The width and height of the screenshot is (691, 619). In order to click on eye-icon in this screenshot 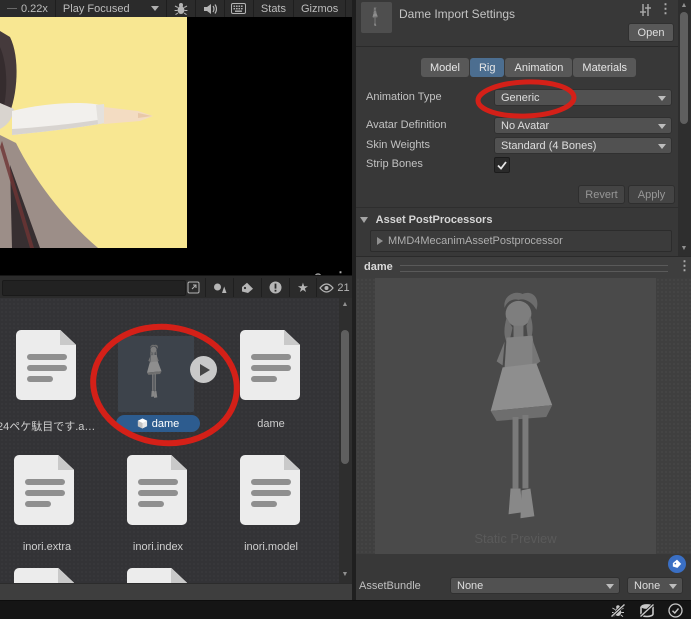, I will do `click(327, 287)`.